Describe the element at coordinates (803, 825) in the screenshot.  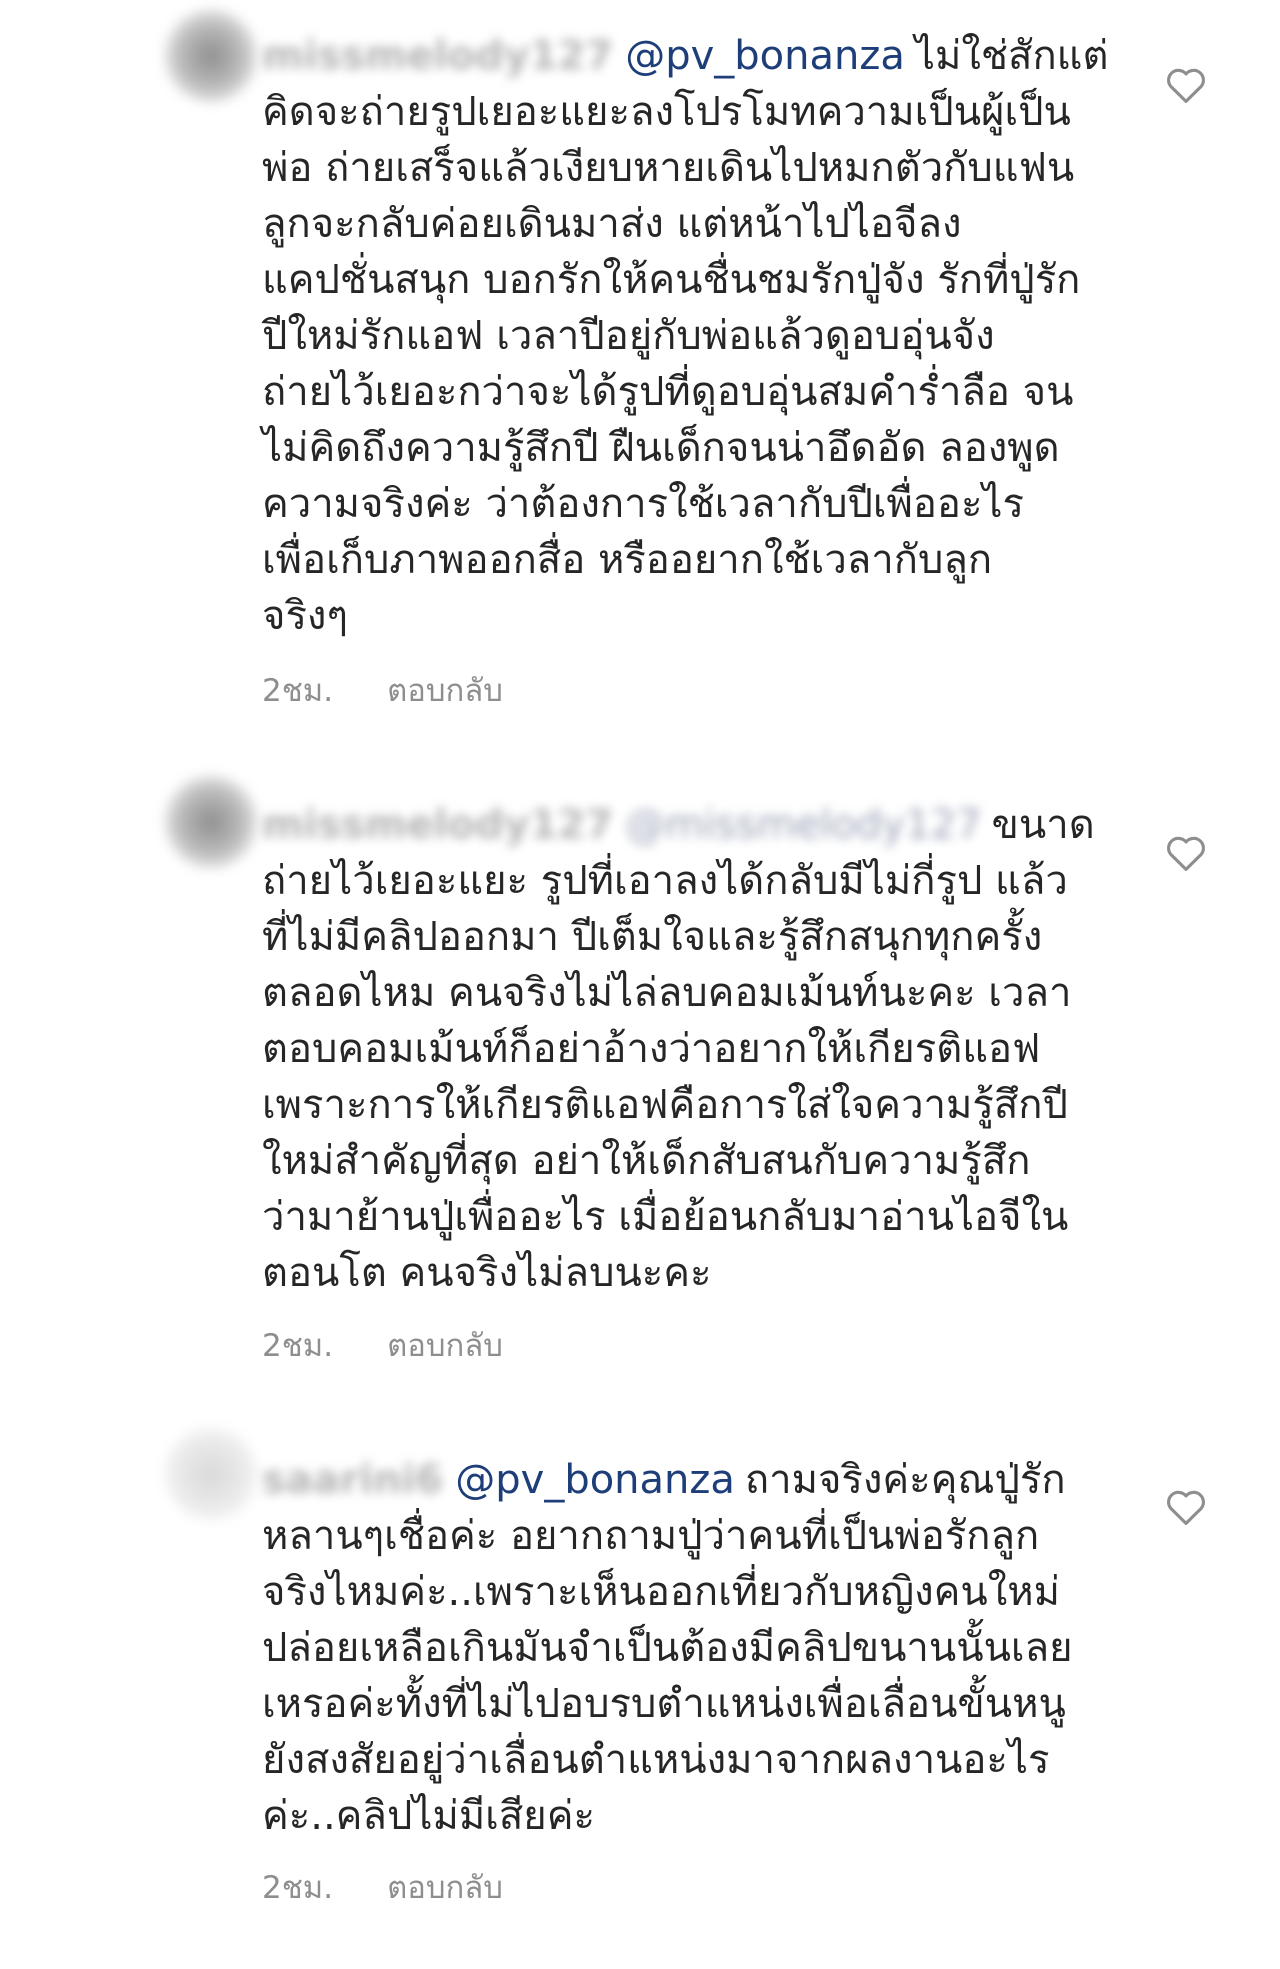
I see `comment-mention: @missmelody127` at that location.